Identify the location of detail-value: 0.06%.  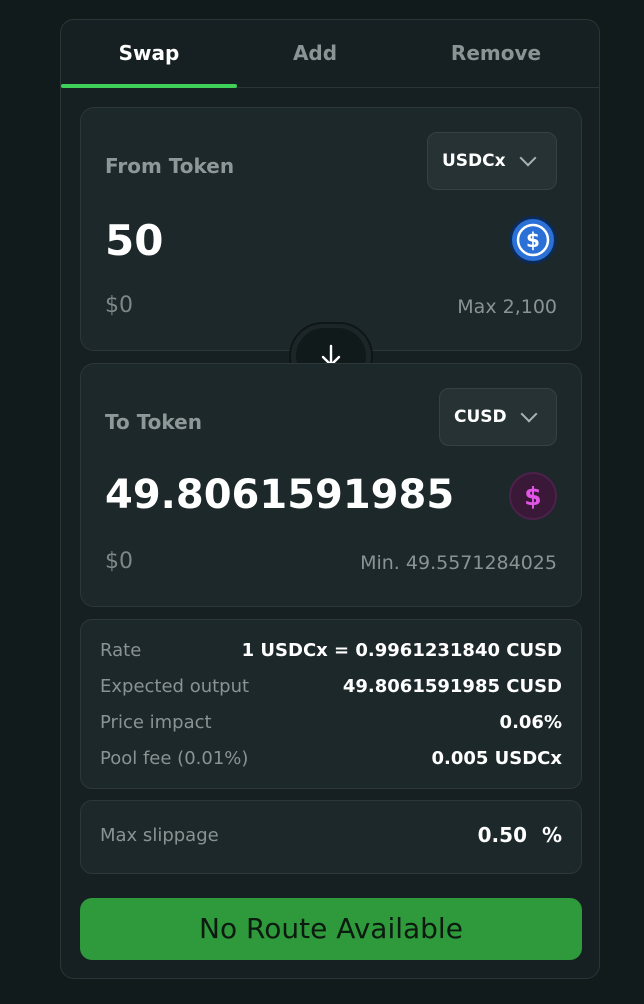
(530, 722).